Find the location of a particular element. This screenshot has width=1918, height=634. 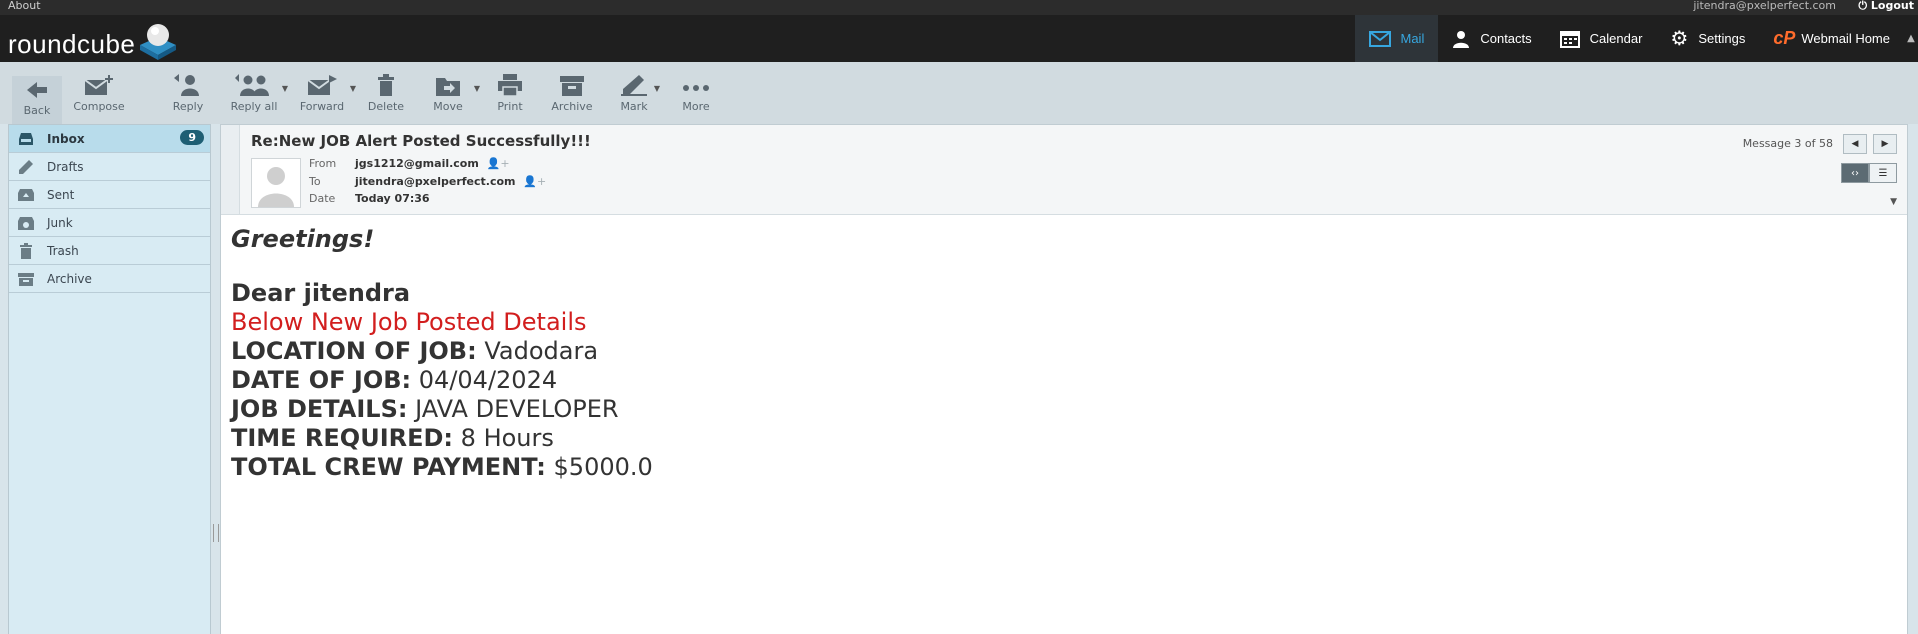

from-address-text: jgs1212@gmail.com is located at coordinates (417, 163).